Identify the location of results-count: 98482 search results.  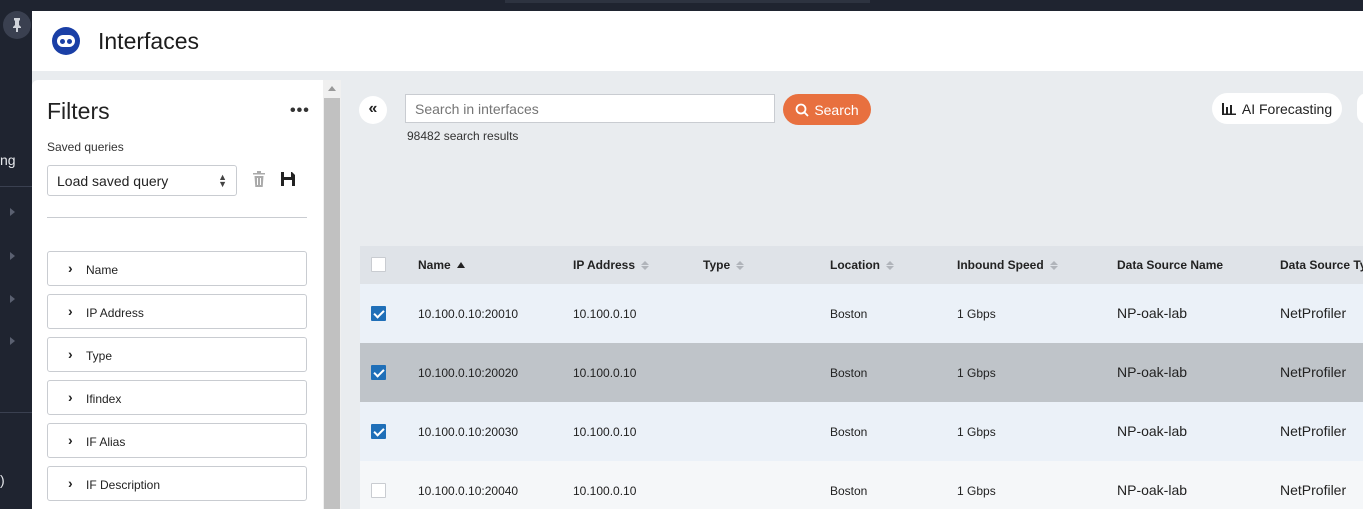
(463, 136).